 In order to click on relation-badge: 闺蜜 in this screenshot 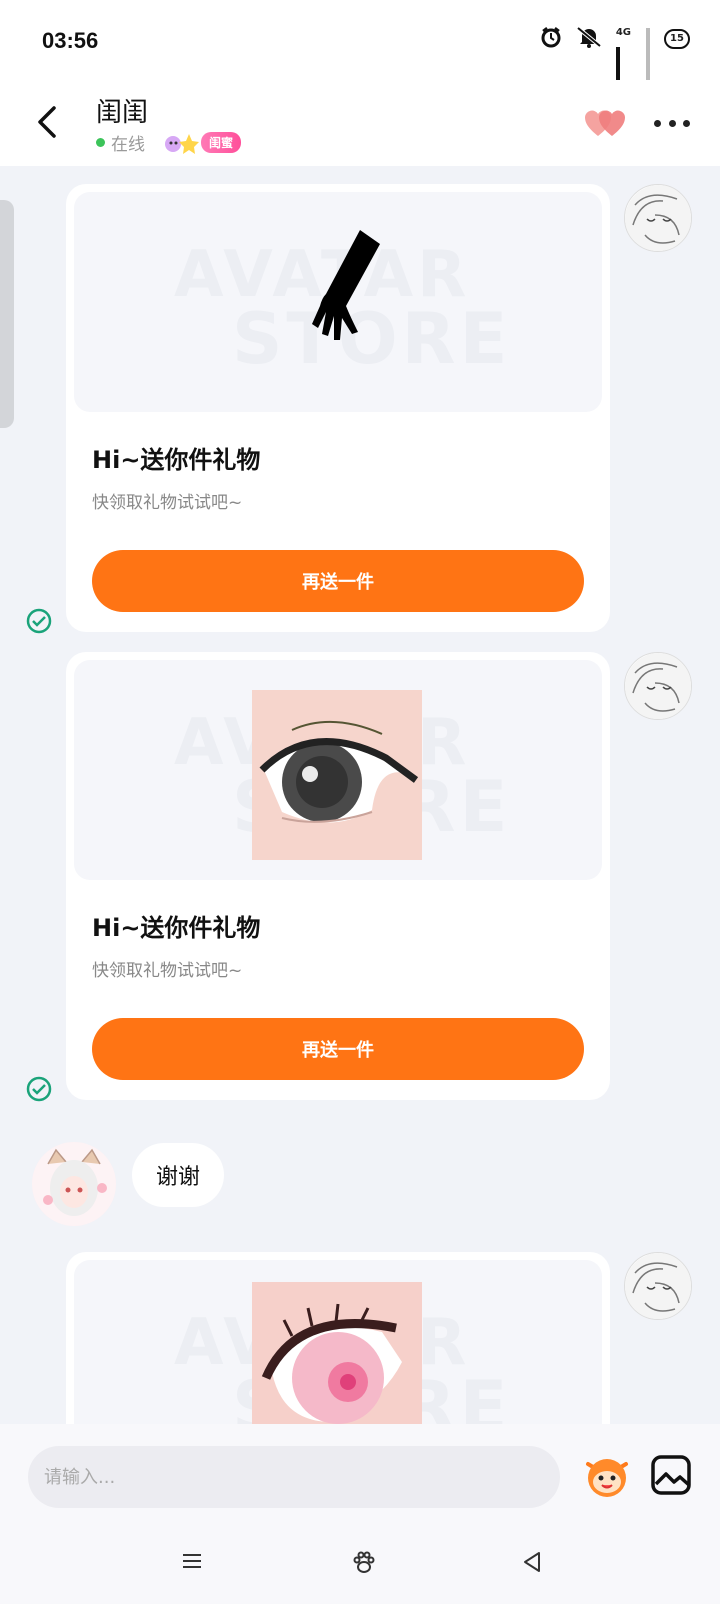, I will do `click(202, 143)`.